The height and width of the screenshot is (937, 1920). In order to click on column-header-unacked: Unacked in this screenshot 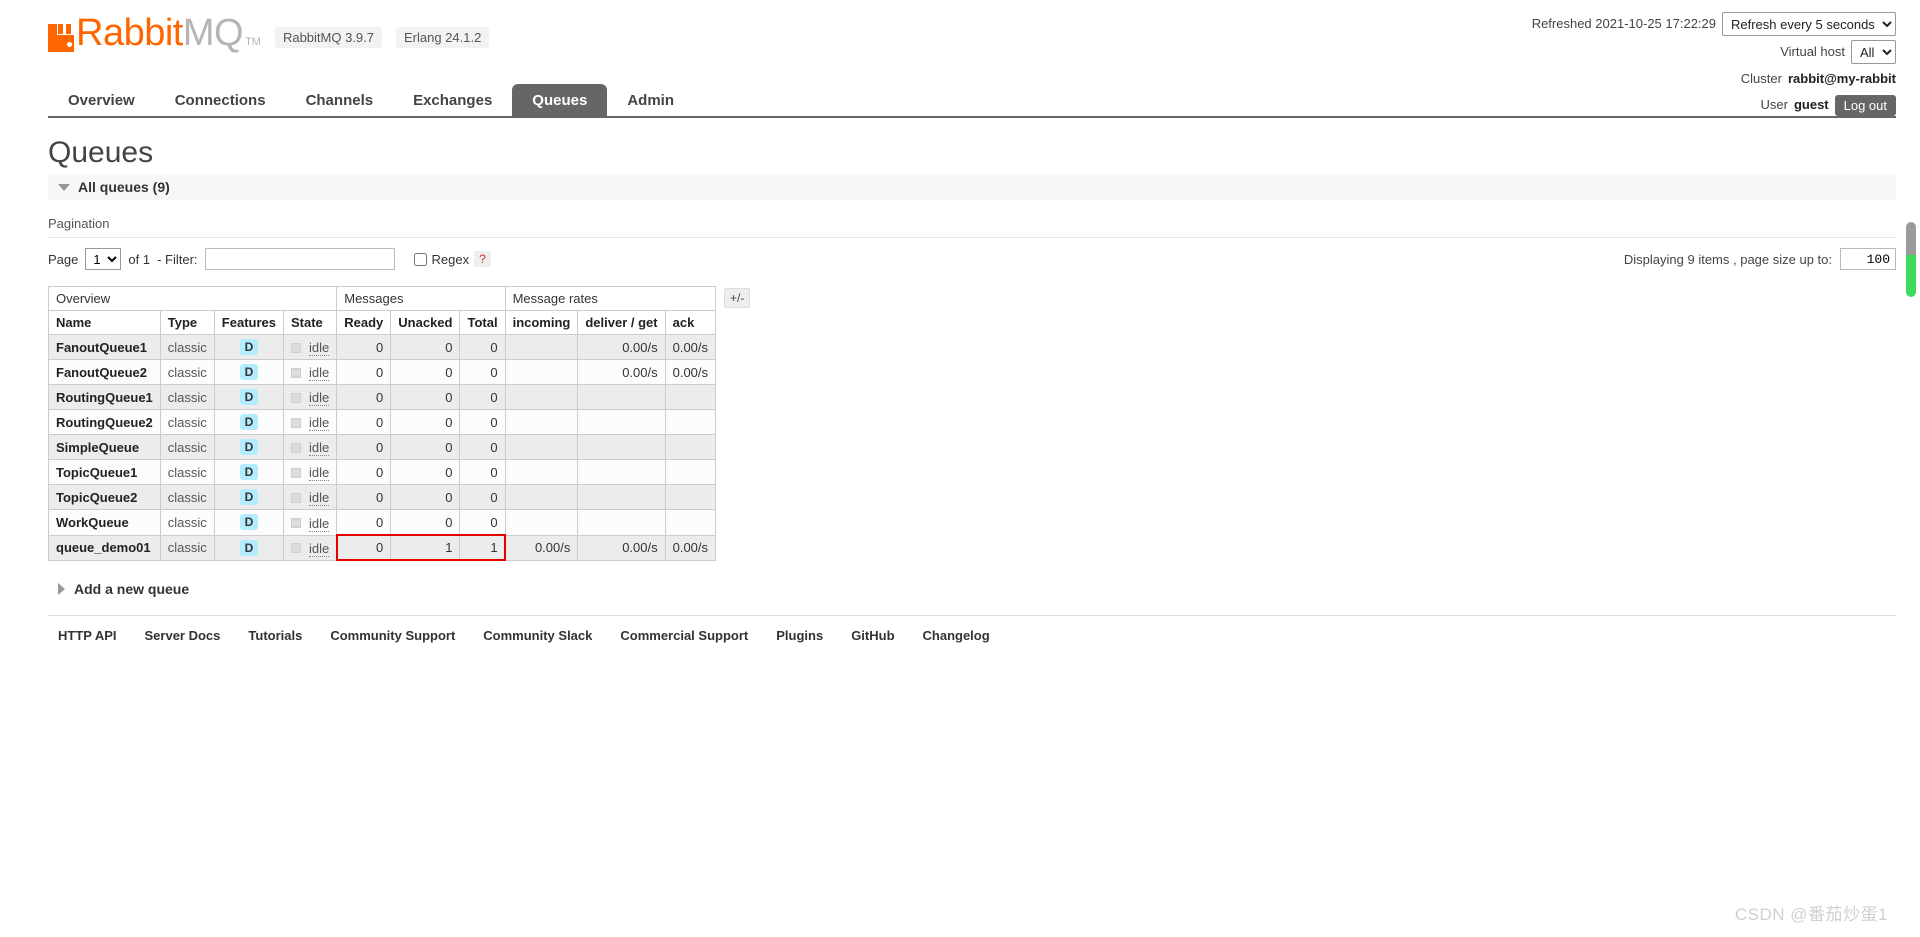, I will do `click(425, 322)`.